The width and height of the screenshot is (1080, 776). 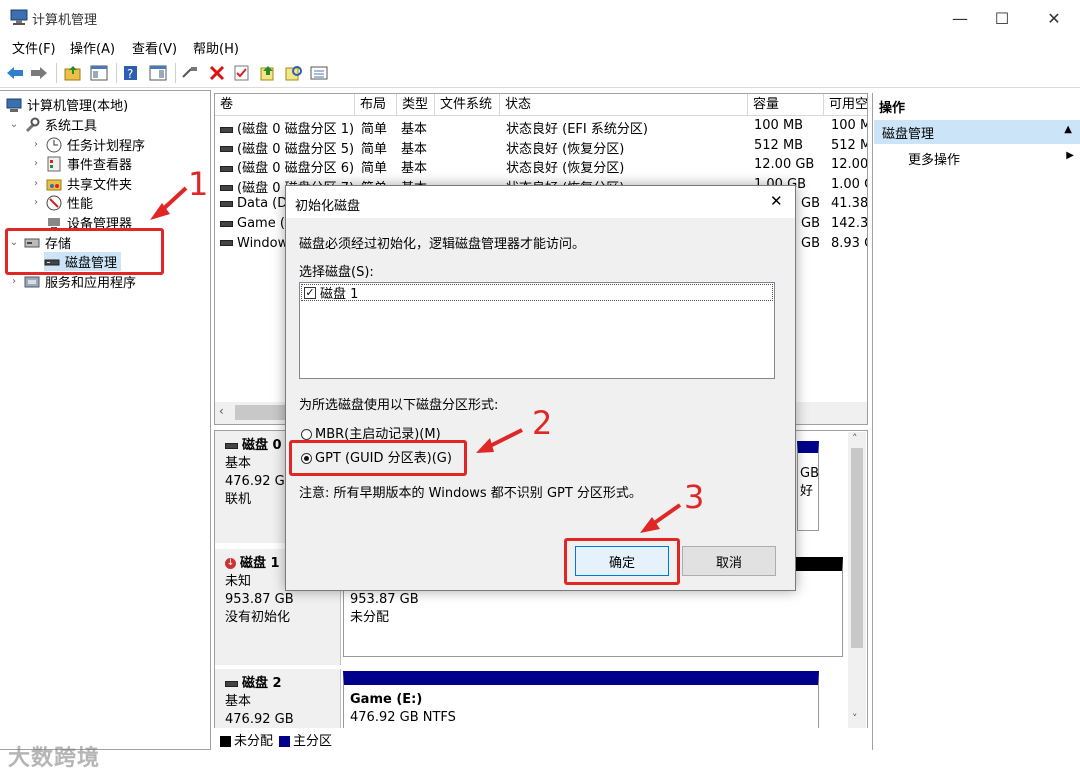 I want to click on title-bar: 计算机管理 — ☐ ✕, so click(x=540, y=18).